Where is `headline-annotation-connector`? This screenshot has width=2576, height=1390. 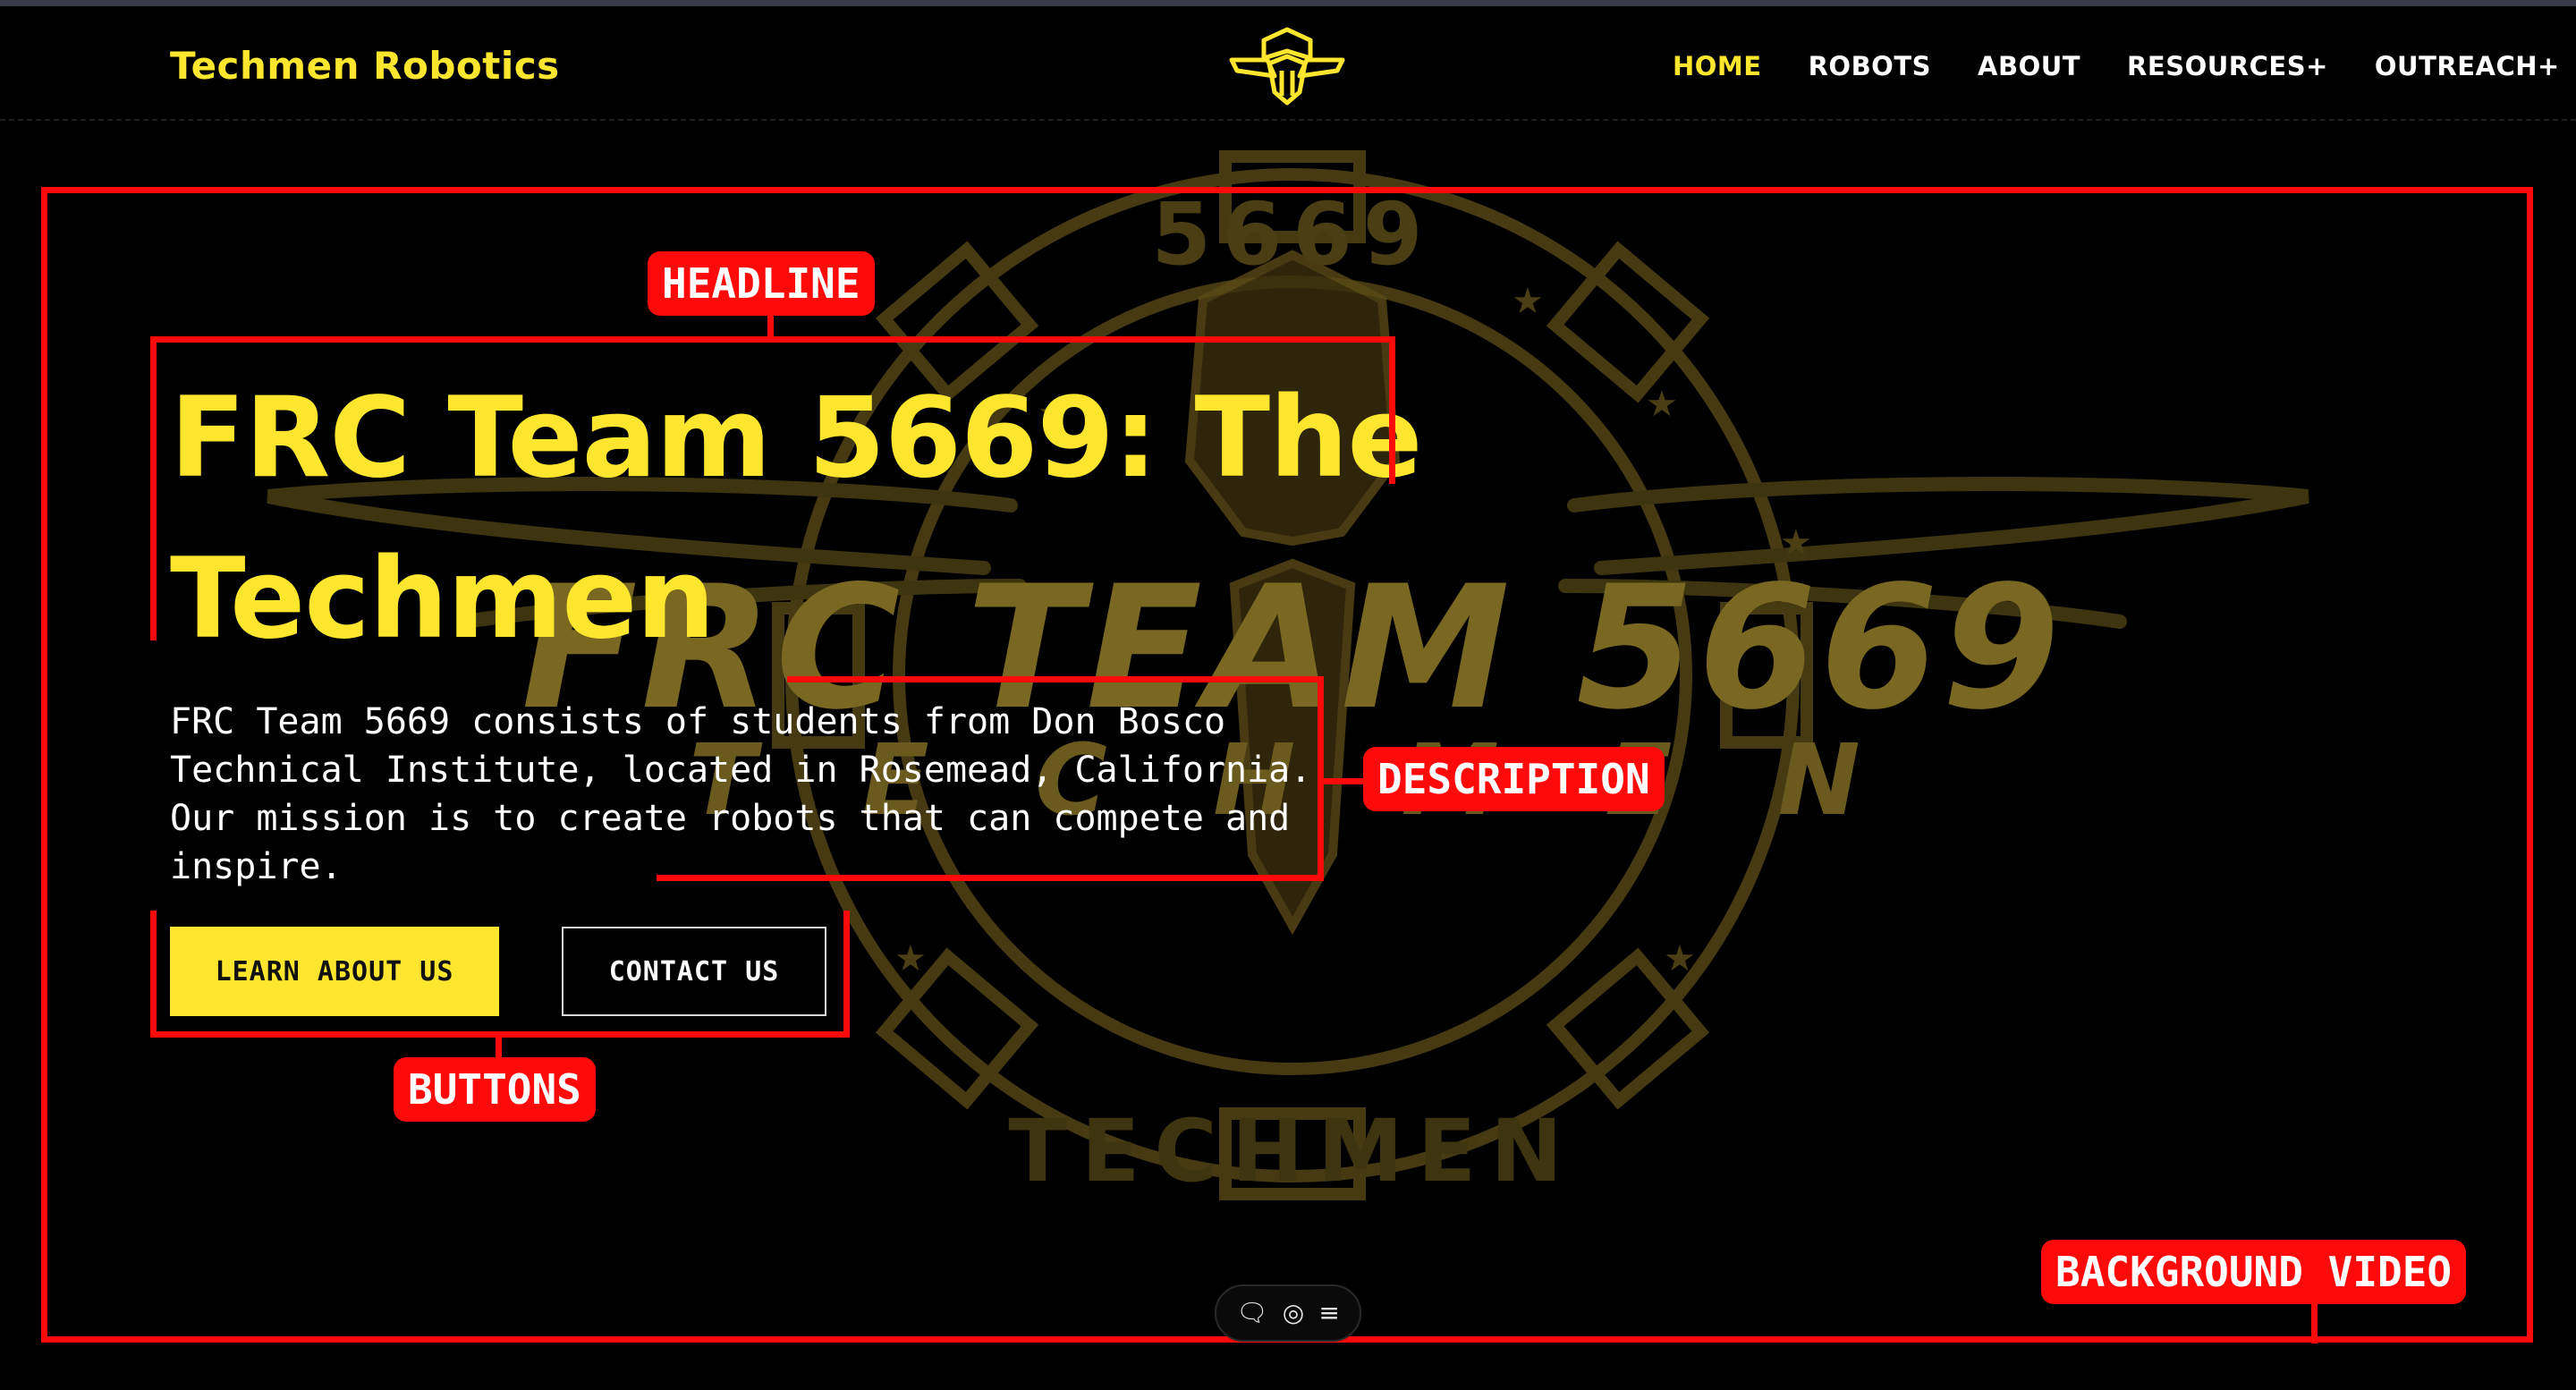 headline-annotation-connector is located at coordinates (770, 326).